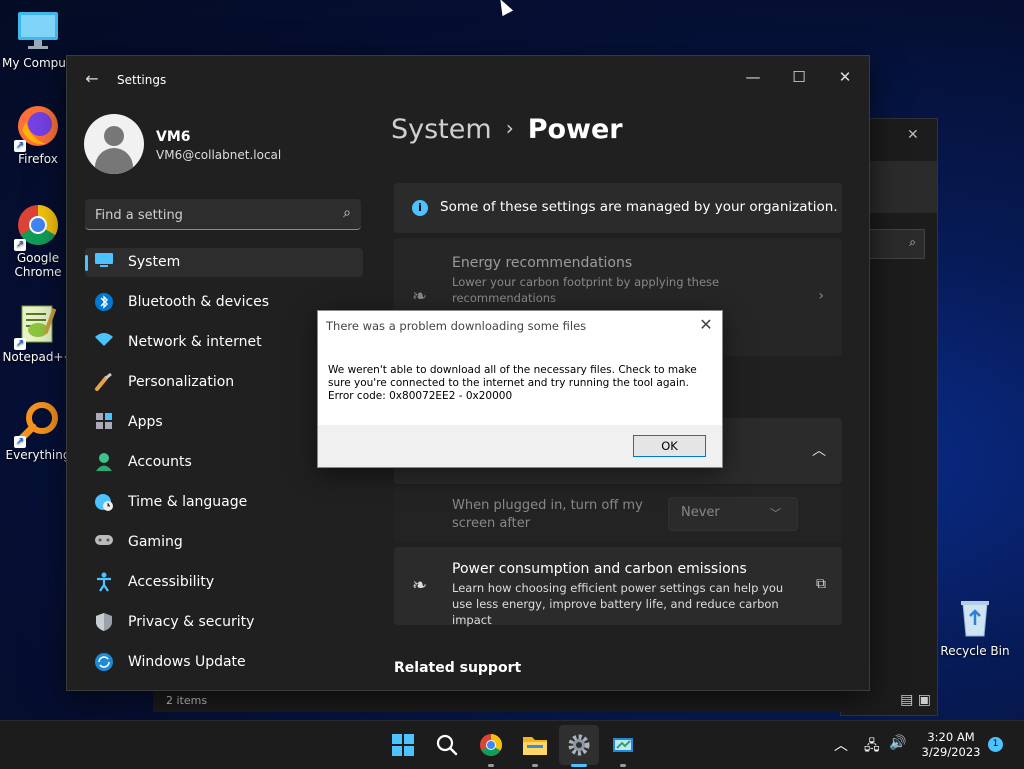 The width and height of the screenshot is (1024, 769). I want to click on breadcrumb-parent: System, so click(441, 129).